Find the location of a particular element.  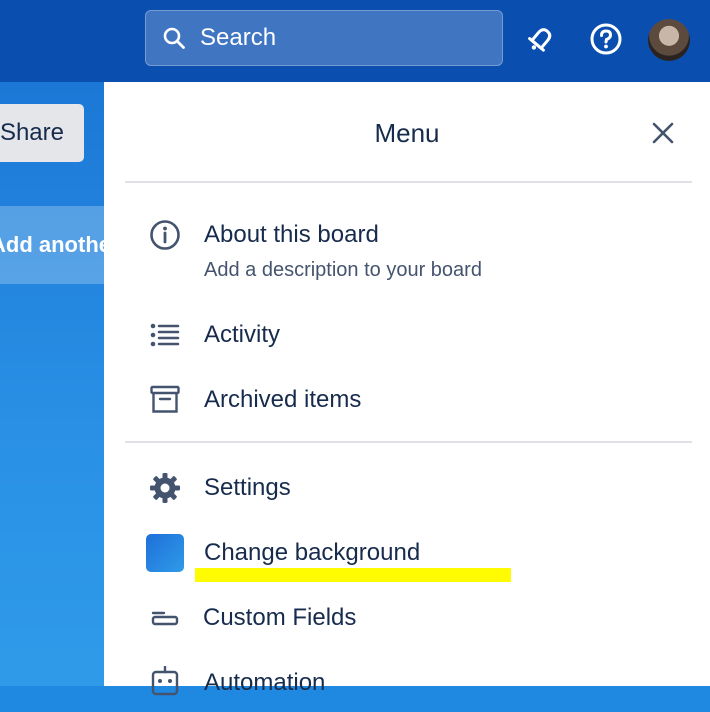

custom-fields-icon is located at coordinates (165, 618).